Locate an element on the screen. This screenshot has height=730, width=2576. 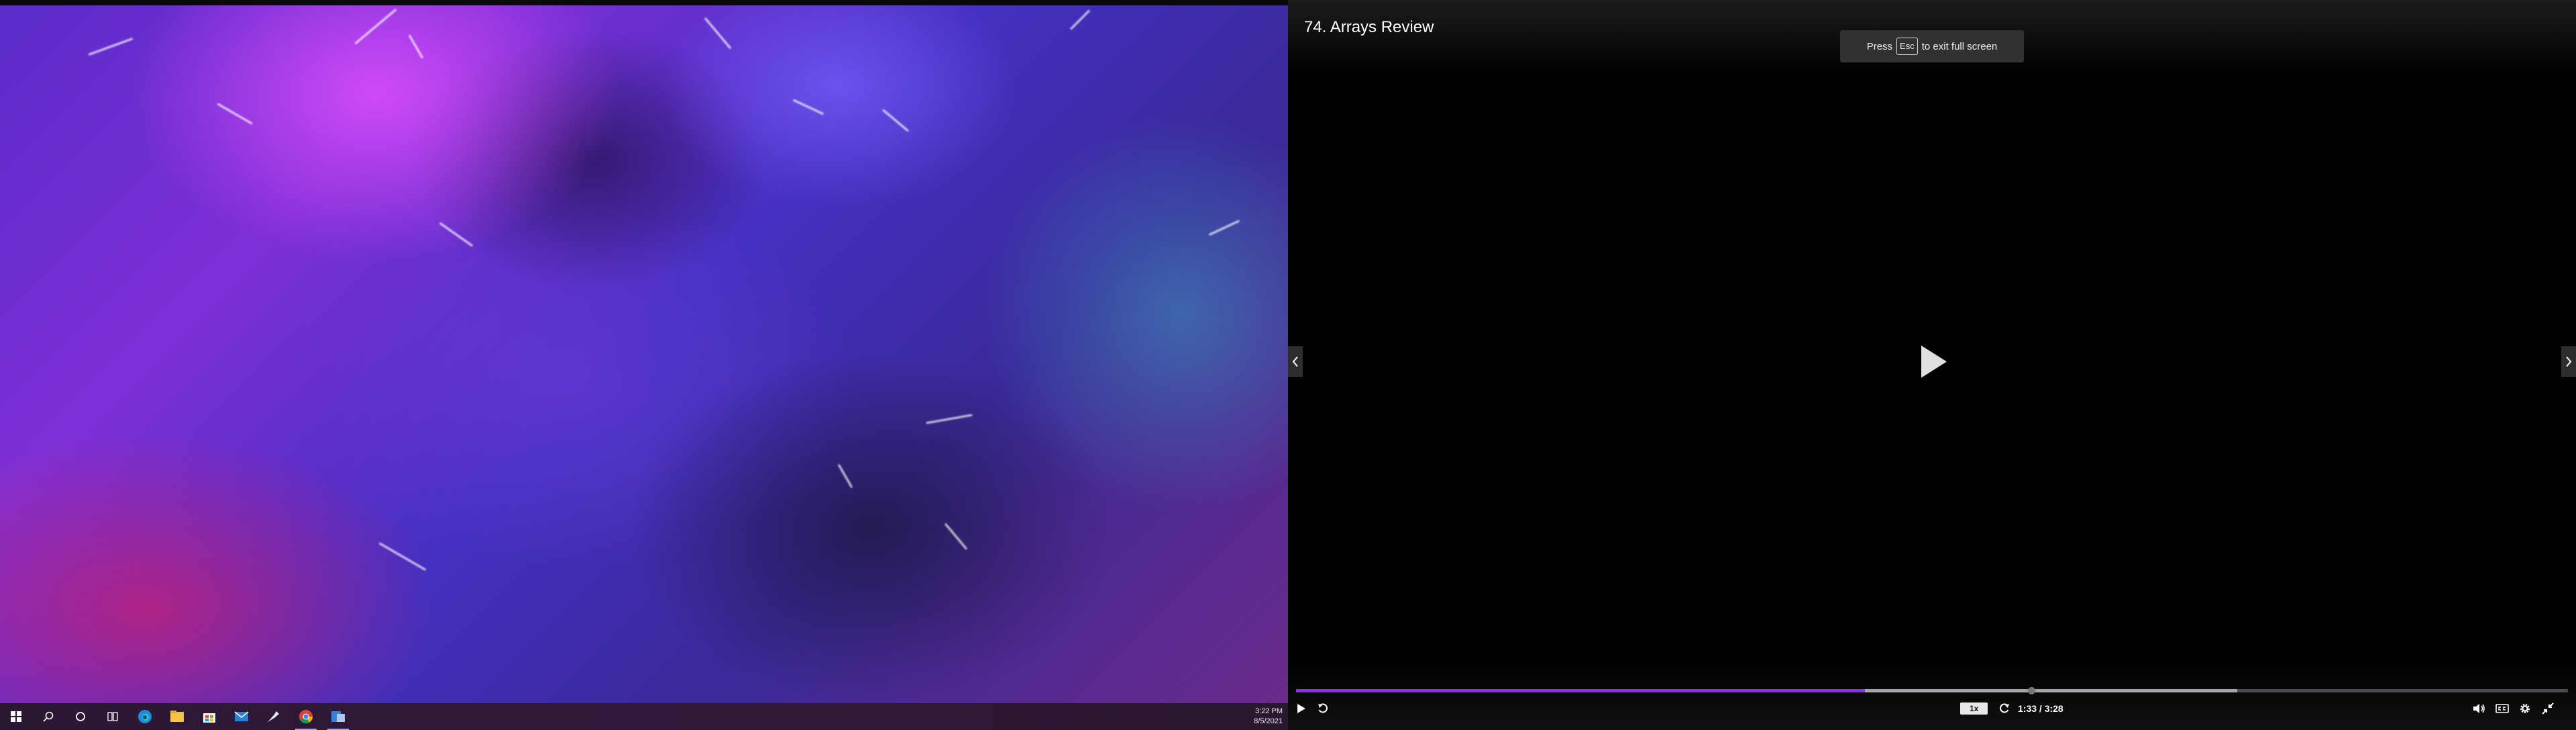
windows-start-button is located at coordinates (16, 716).